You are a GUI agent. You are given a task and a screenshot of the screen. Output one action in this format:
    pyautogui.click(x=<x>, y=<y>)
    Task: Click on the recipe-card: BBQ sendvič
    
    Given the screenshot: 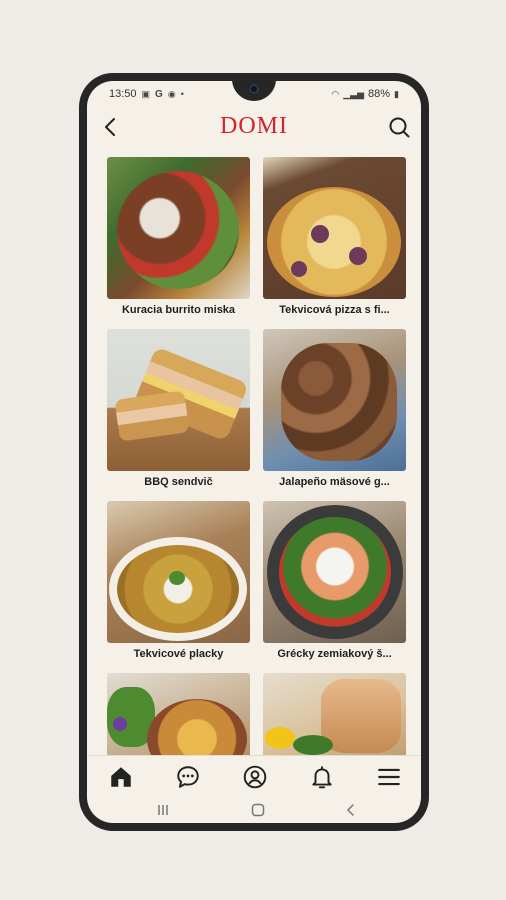 What is the action you would take?
    pyautogui.click(x=178, y=409)
    